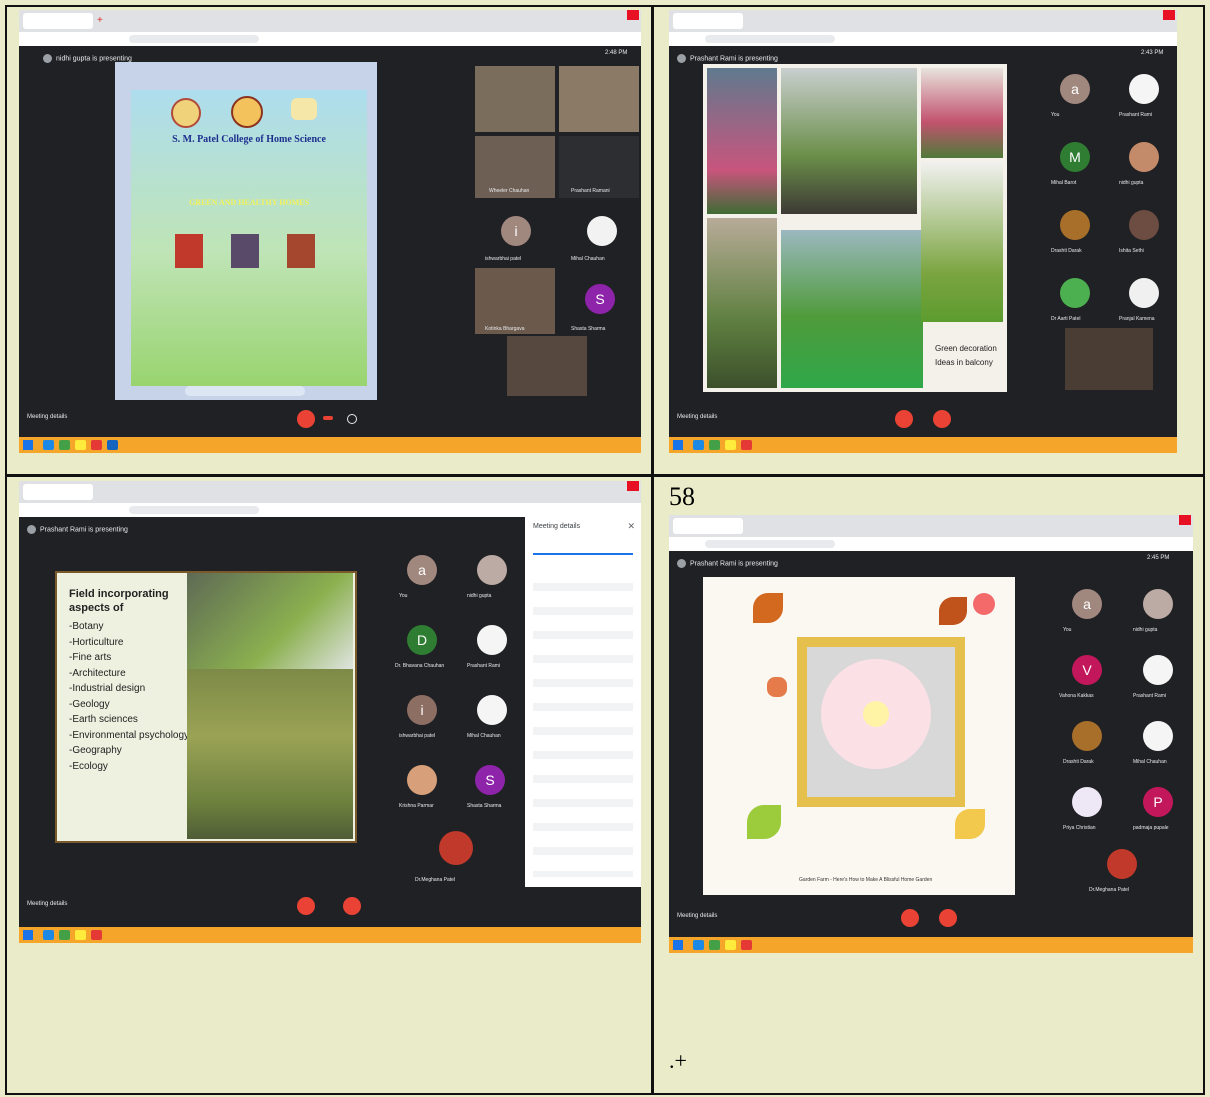 This screenshot has width=1210, height=1097. Describe the element at coordinates (583, 722) in the screenshot. I see `people-list` at that location.